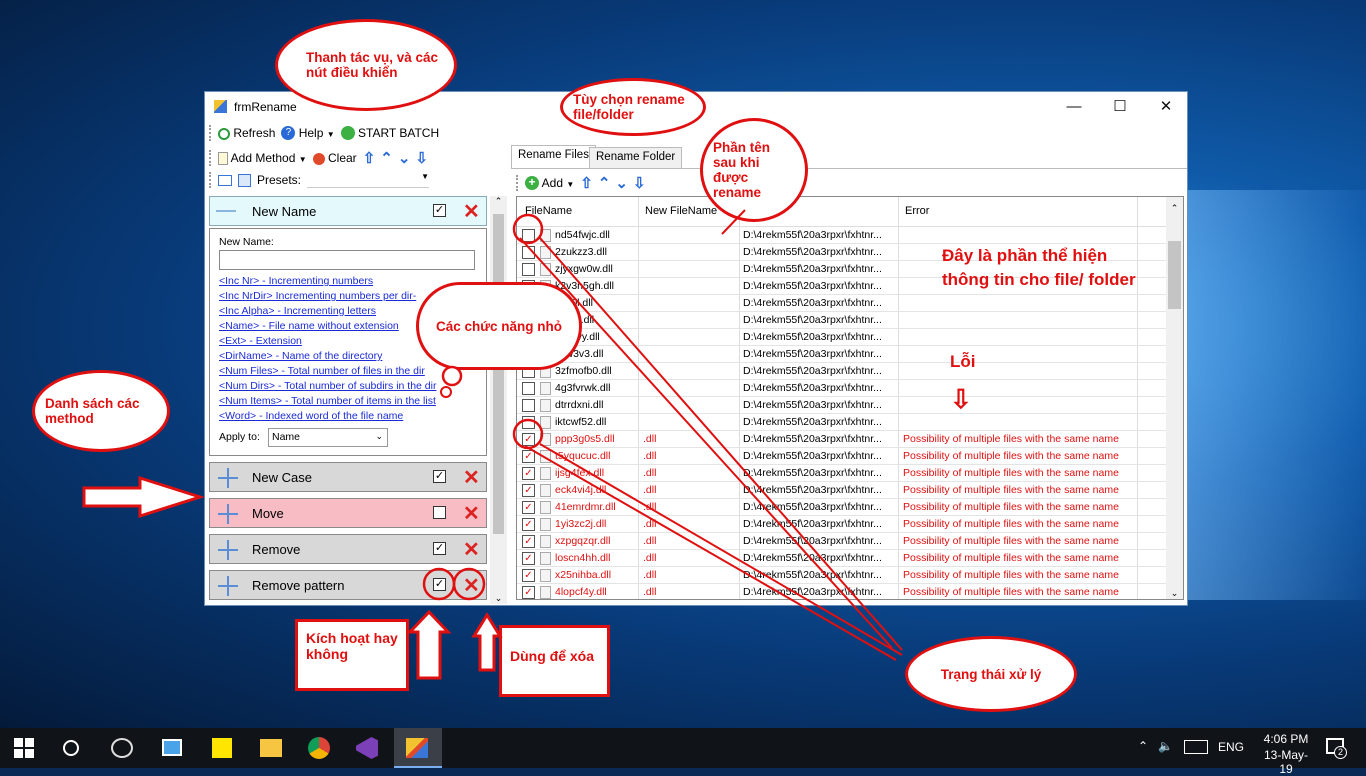 The width and height of the screenshot is (1366, 776). I want to click on new-name-input, so click(347, 260).